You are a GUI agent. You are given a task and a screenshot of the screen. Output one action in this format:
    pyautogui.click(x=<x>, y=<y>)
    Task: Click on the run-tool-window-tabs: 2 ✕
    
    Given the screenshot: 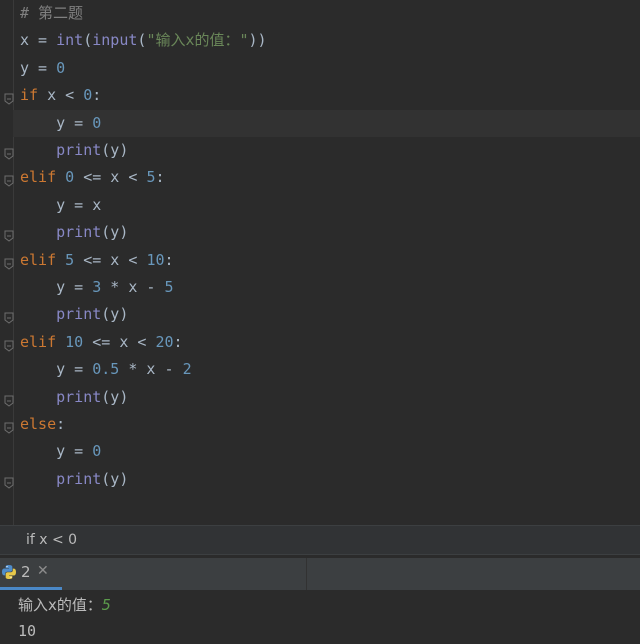 What is the action you would take?
    pyautogui.click(x=320, y=574)
    